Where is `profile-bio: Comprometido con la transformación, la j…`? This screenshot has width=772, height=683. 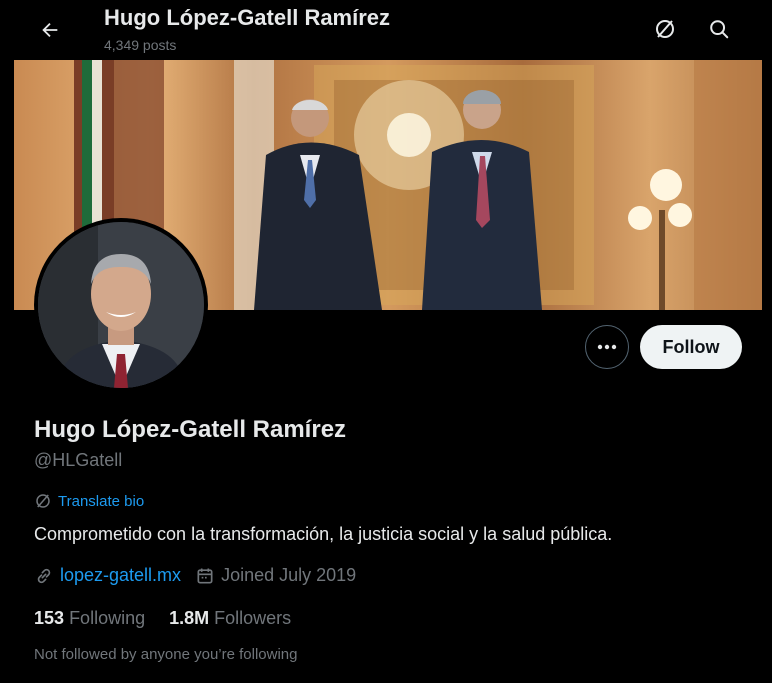
profile-bio: Comprometido con la transformación, la j… is located at coordinates (323, 534).